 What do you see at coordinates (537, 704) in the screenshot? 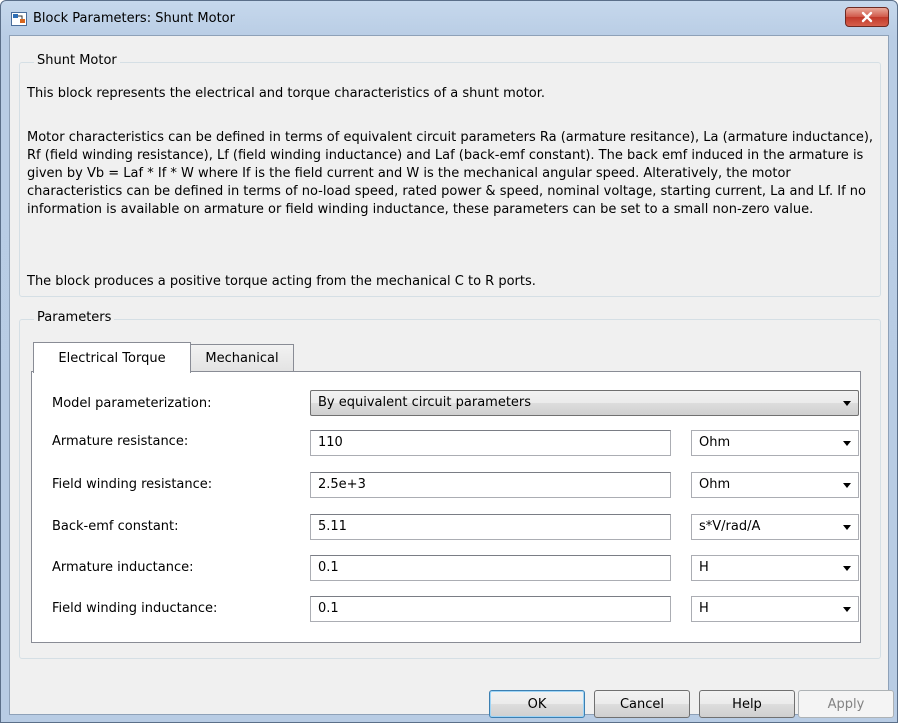
I see `ok-button: OK` at bounding box center [537, 704].